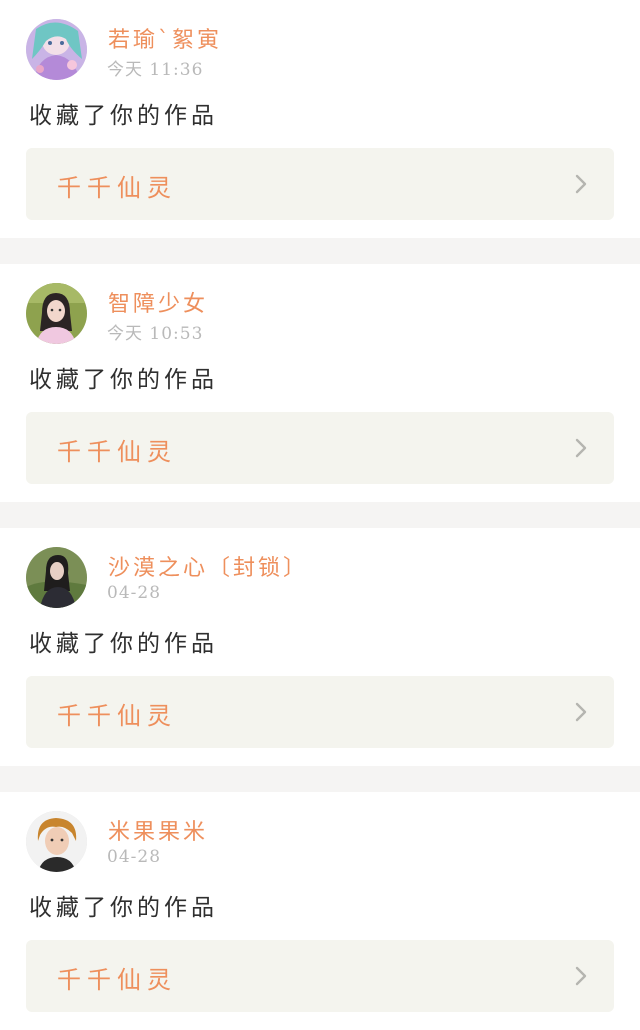  What do you see at coordinates (208, 566) in the screenshot?
I see `username: 沙漠之心〔封锁〕` at bounding box center [208, 566].